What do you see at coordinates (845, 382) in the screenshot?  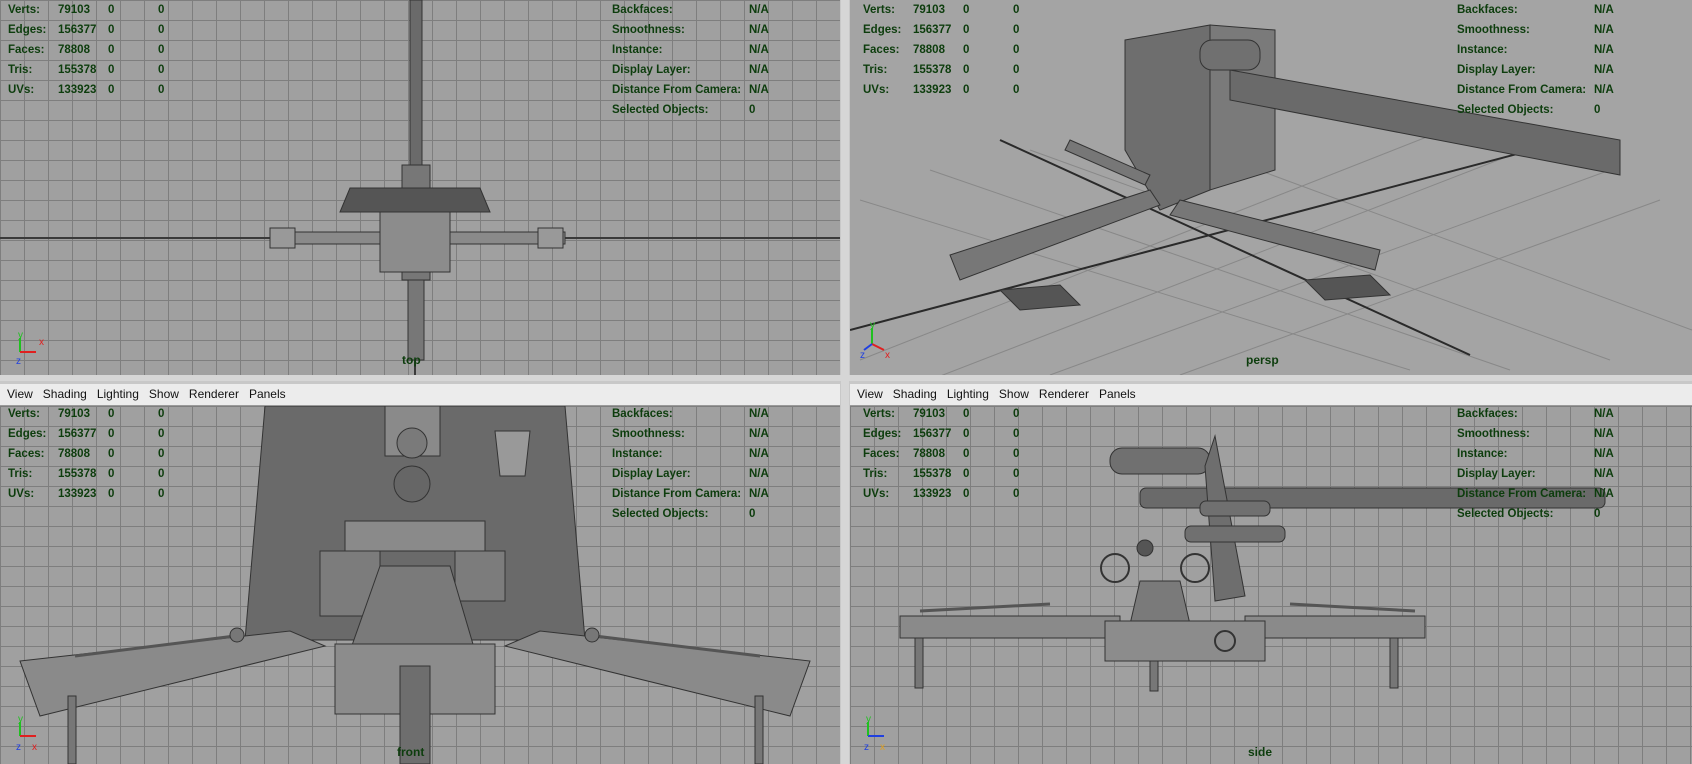 I see `viewport-divider-vertical` at bounding box center [845, 382].